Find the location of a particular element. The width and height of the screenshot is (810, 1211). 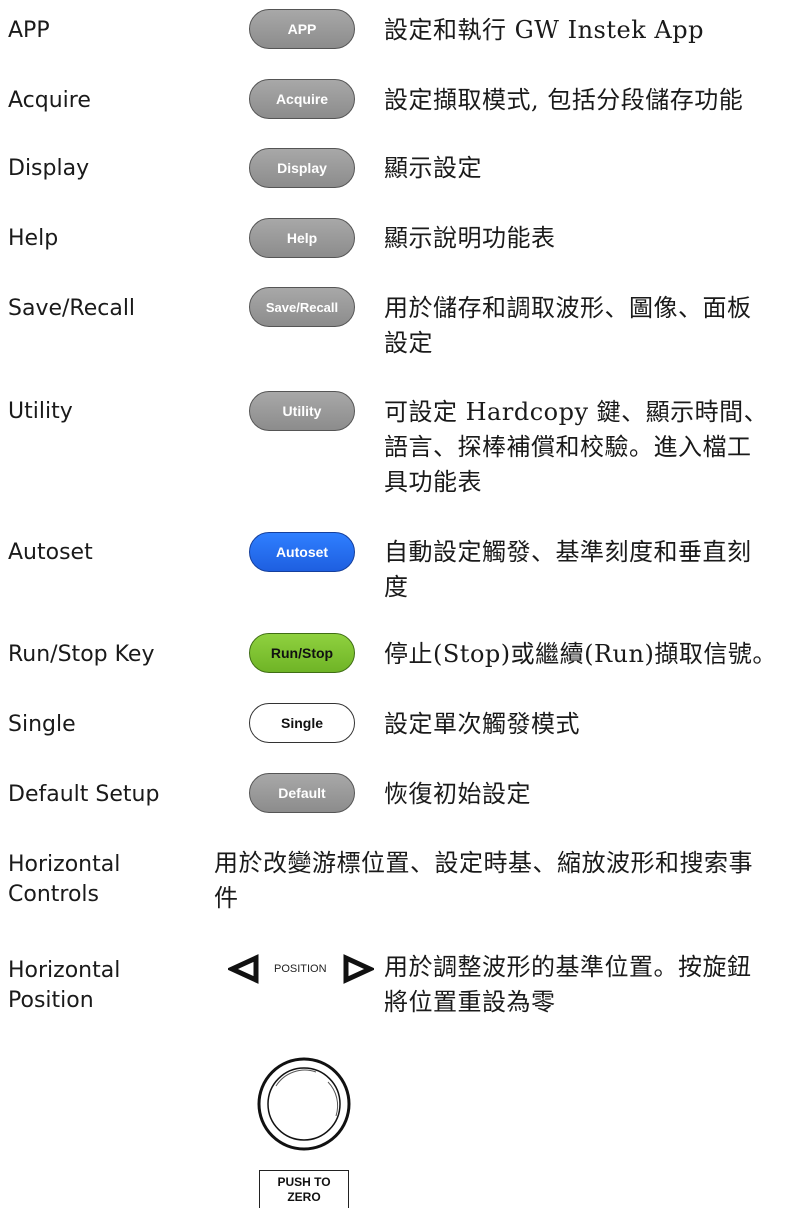

run-stop-button: Run/Stop is located at coordinates (302, 653).